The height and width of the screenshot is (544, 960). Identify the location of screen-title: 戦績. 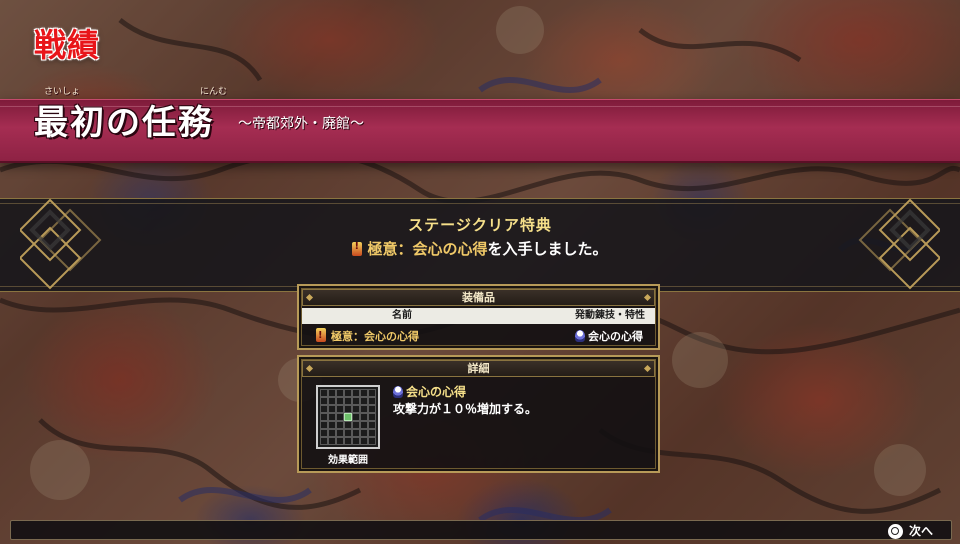
(67, 45).